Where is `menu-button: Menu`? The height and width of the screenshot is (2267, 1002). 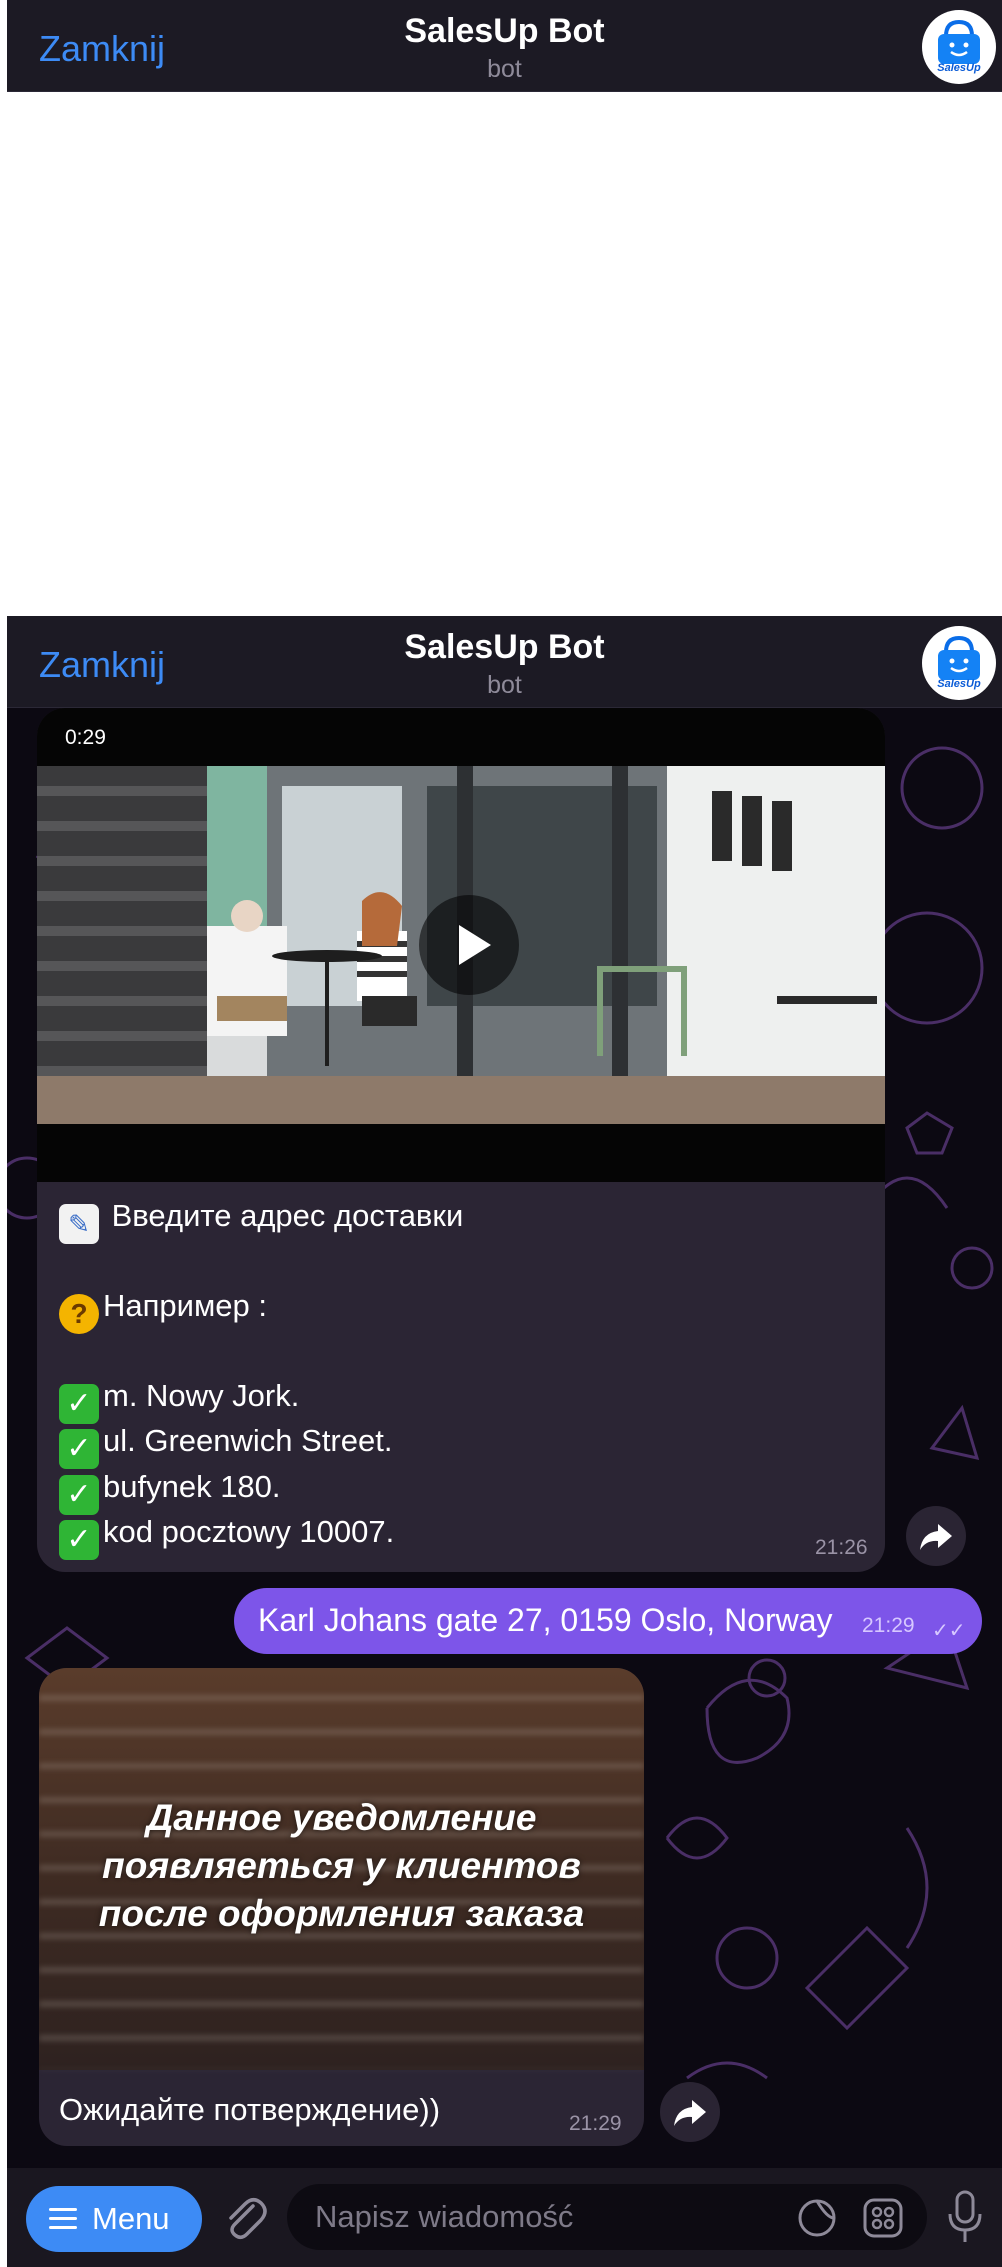
menu-button: Menu is located at coordinates (114, 2219).